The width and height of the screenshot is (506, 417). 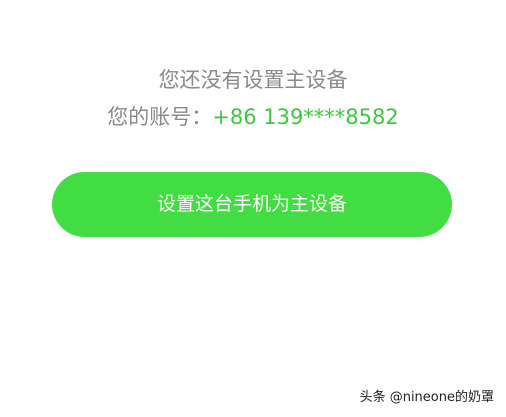 What do you see at coordinates (253, 80) in the screenshot?
I see `main-message-title: 您还没有设置主设备` at bounding box center [253, 80].